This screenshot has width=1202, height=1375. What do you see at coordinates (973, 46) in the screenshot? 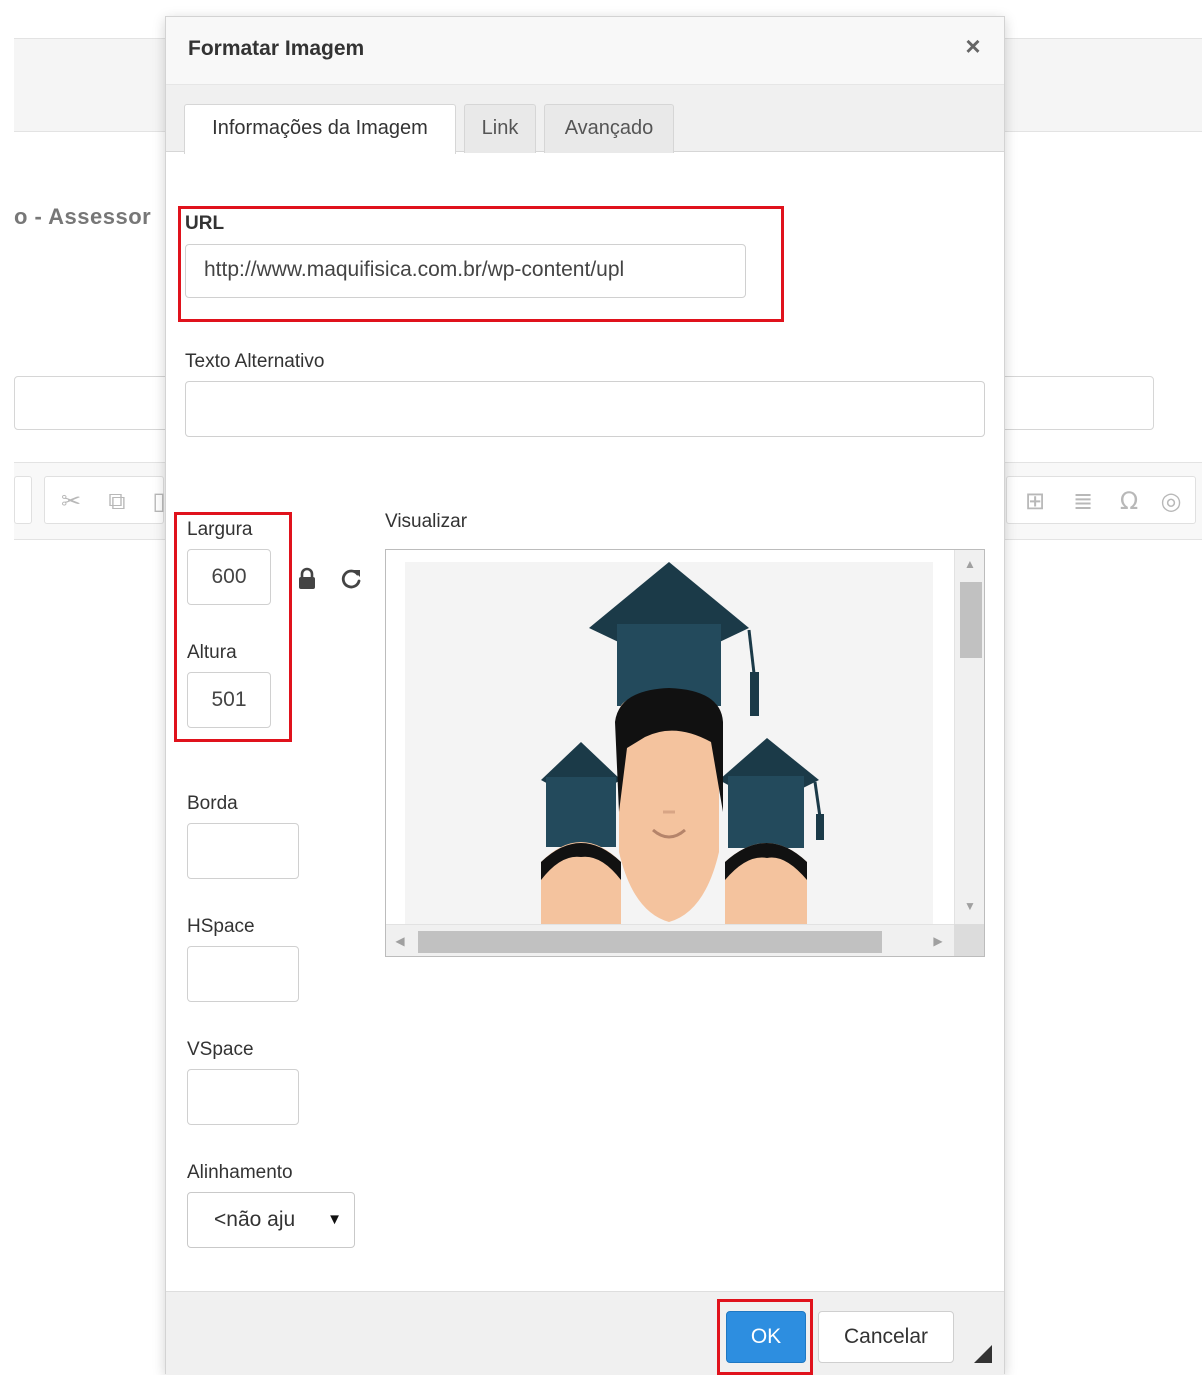
I see `close-icon: ×` at bounding box center [973, 46].